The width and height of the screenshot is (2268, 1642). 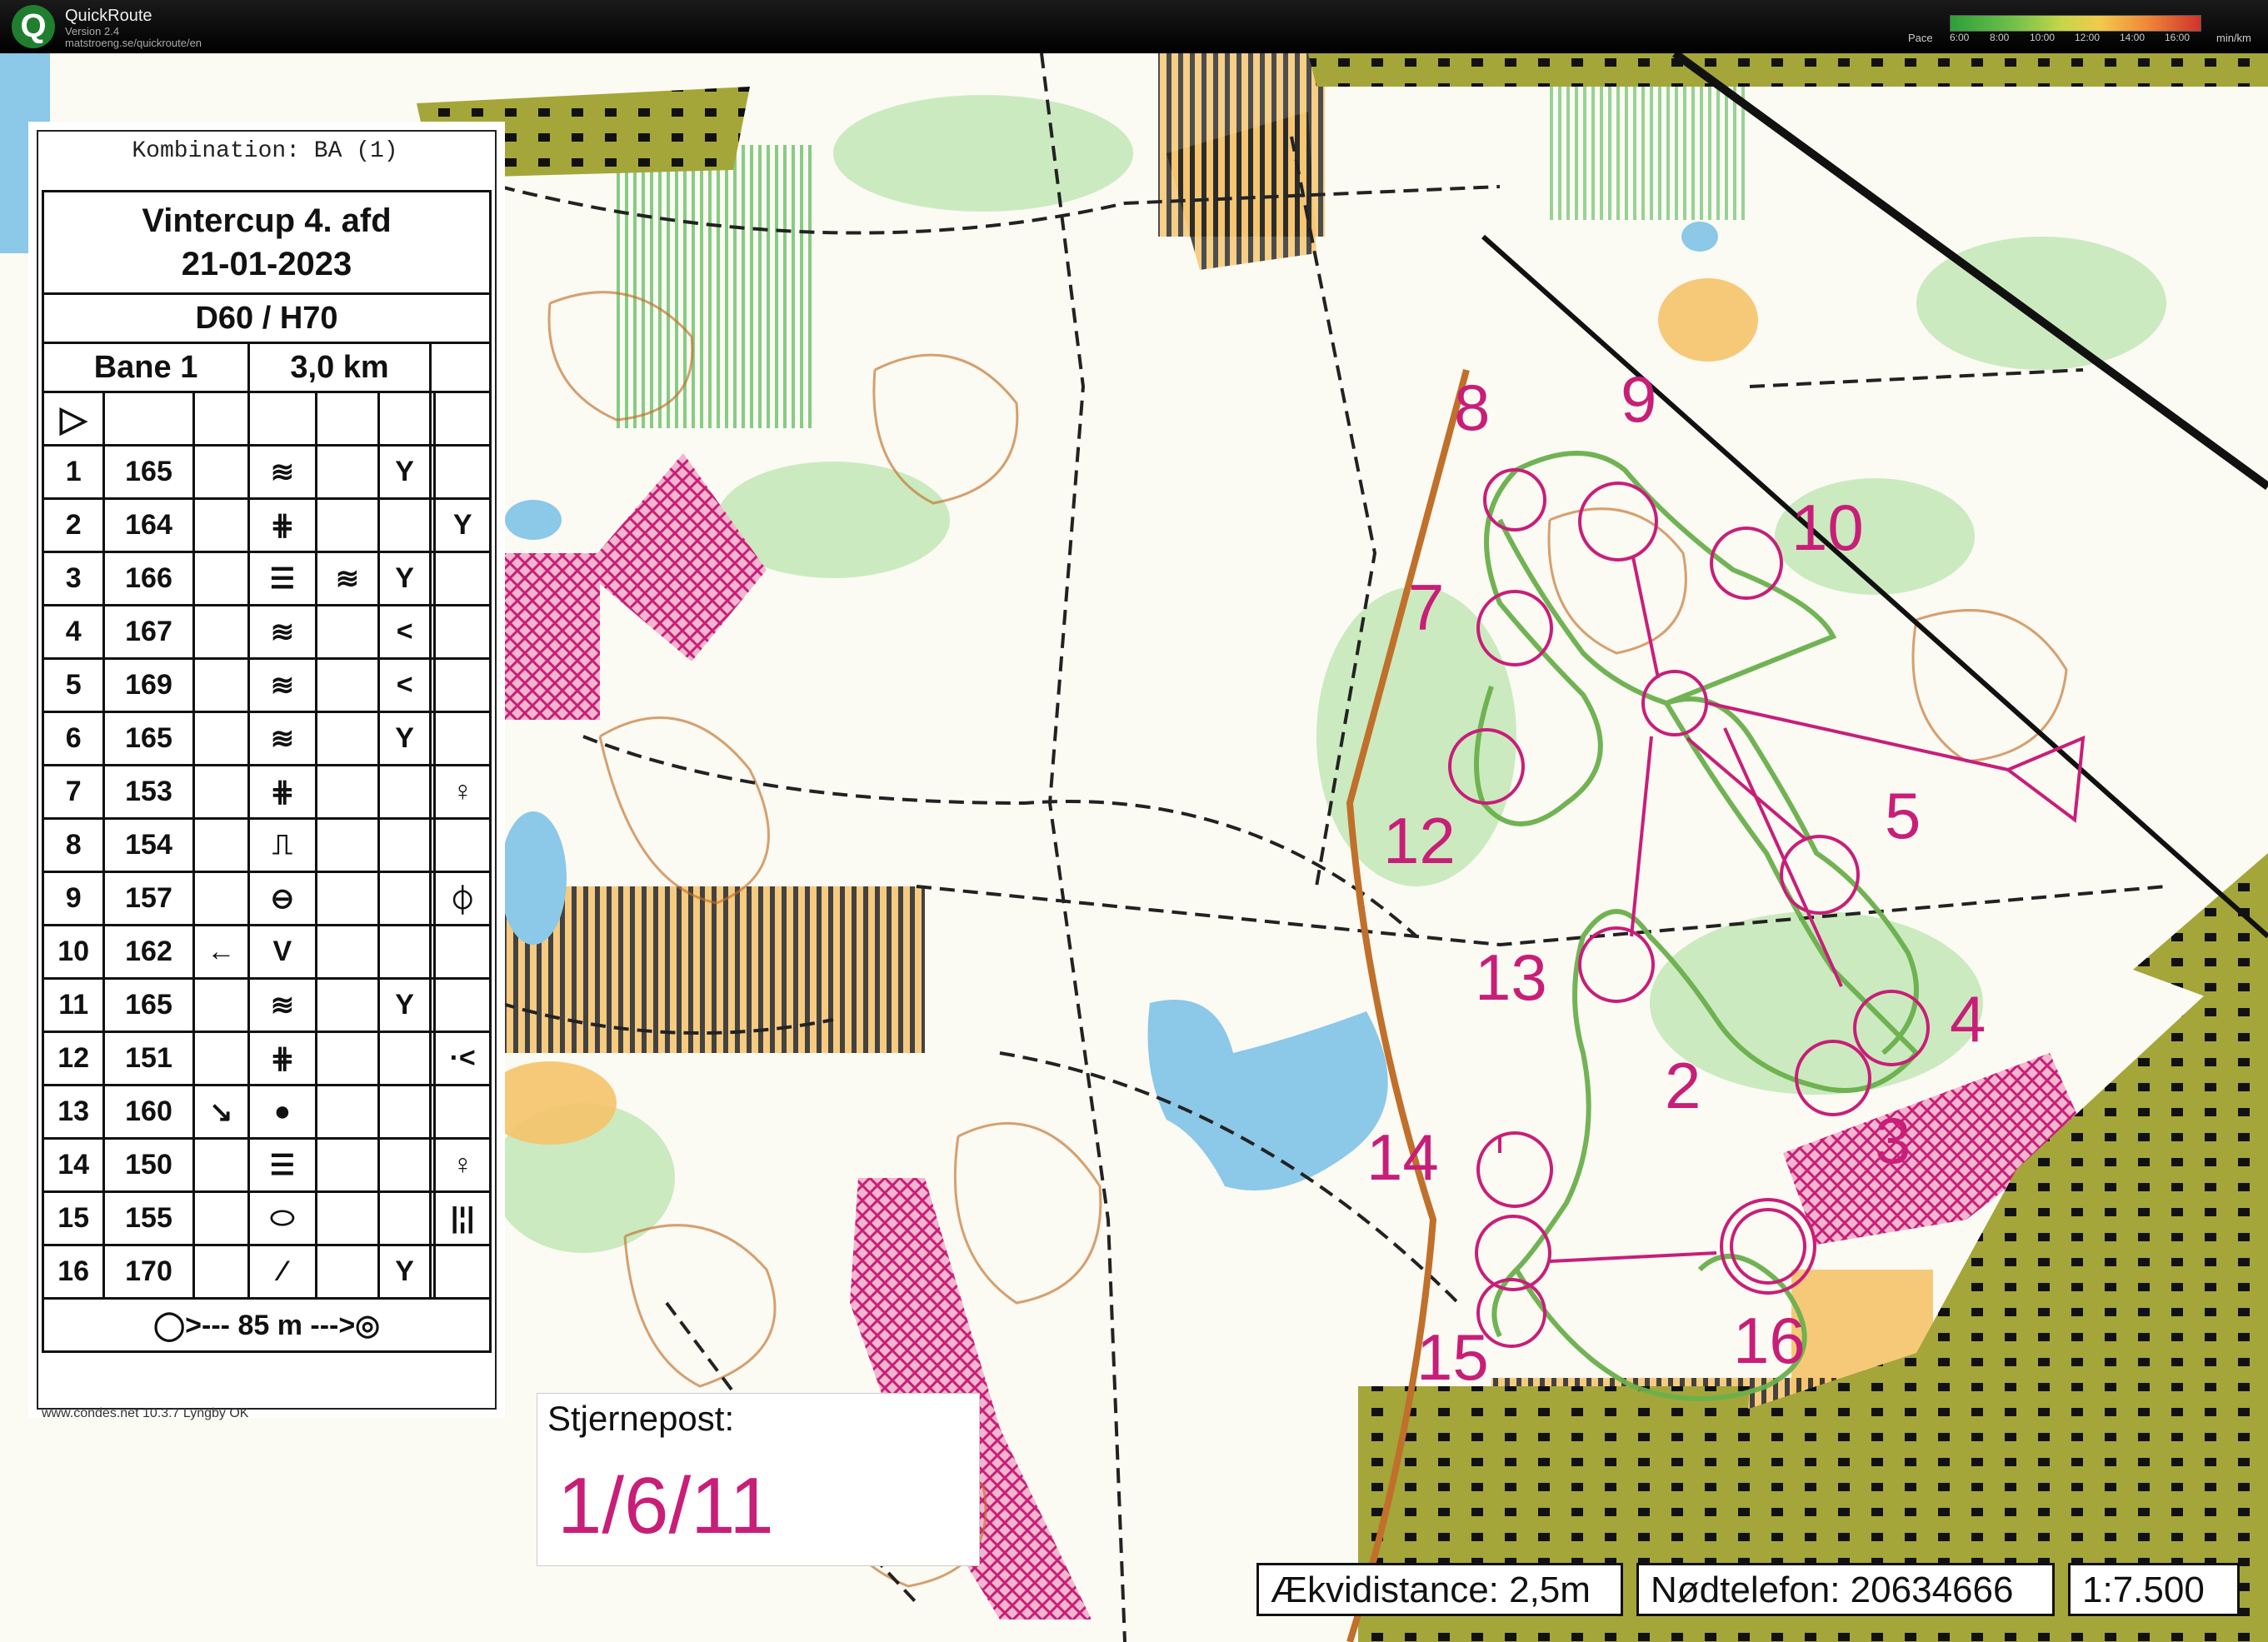 What do you see at coordinates (269, 1325) in the screenshot?
I see `finish-distance: 85 m` at bounding box center [269, 1325].